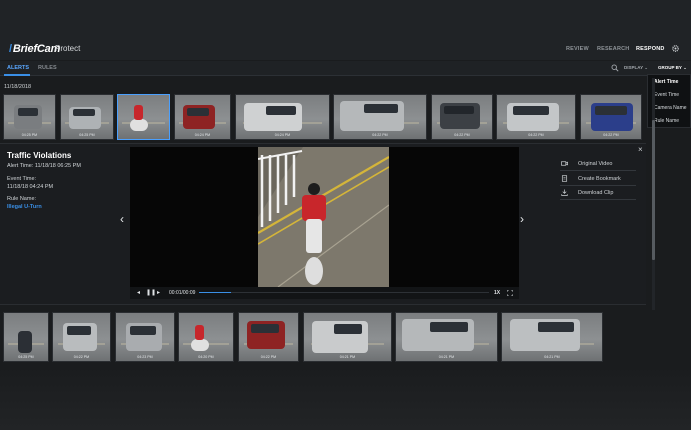  Describe the element at coordinates (30, 187) in the screenshot. I see `event-time-value: 11/18/18 04:24 PM` at that location.